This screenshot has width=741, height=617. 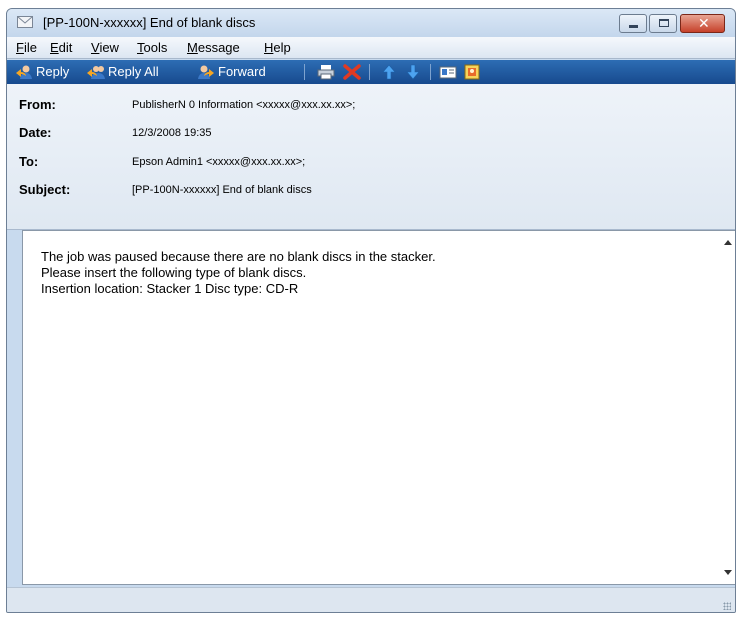 I want to click on reply-button: Reply, so click(x=42, y=72).